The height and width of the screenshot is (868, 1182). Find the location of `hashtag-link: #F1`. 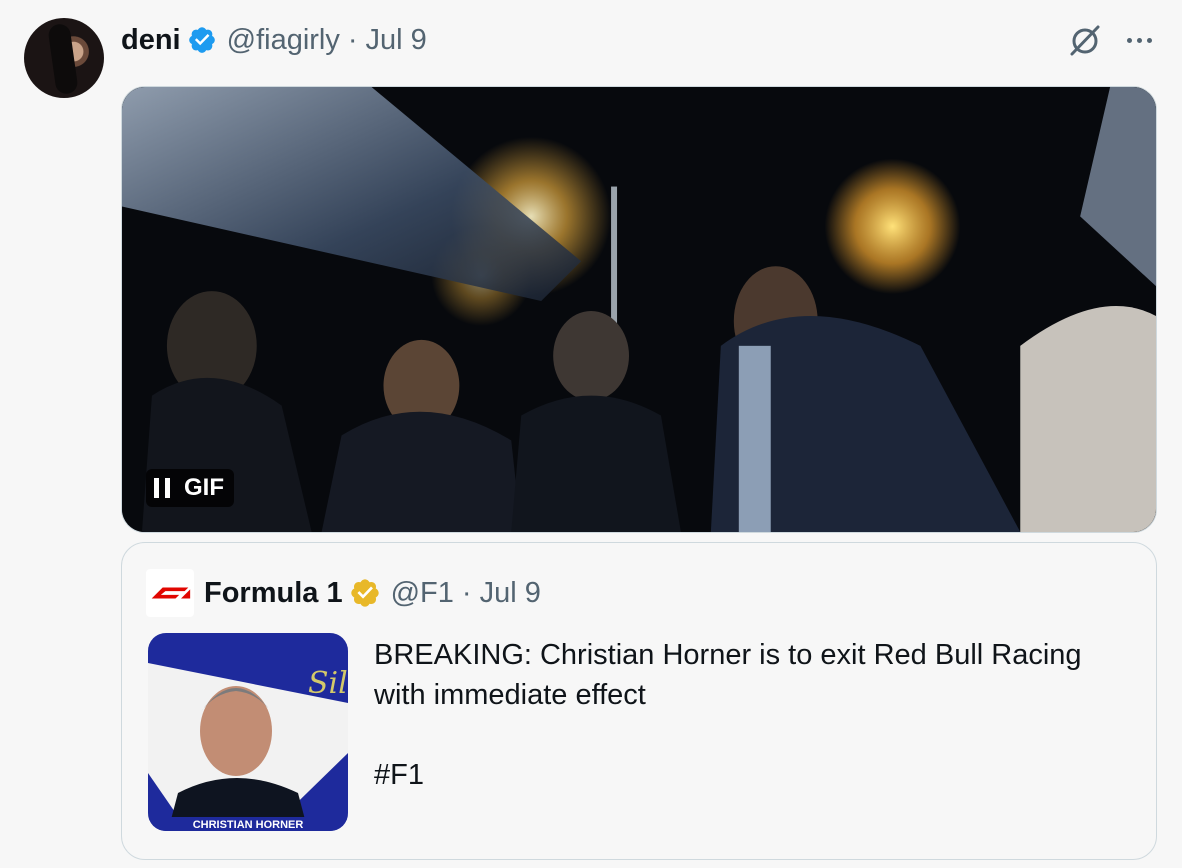

hashtag-link: #F1 is located at coordinates (754, 775).